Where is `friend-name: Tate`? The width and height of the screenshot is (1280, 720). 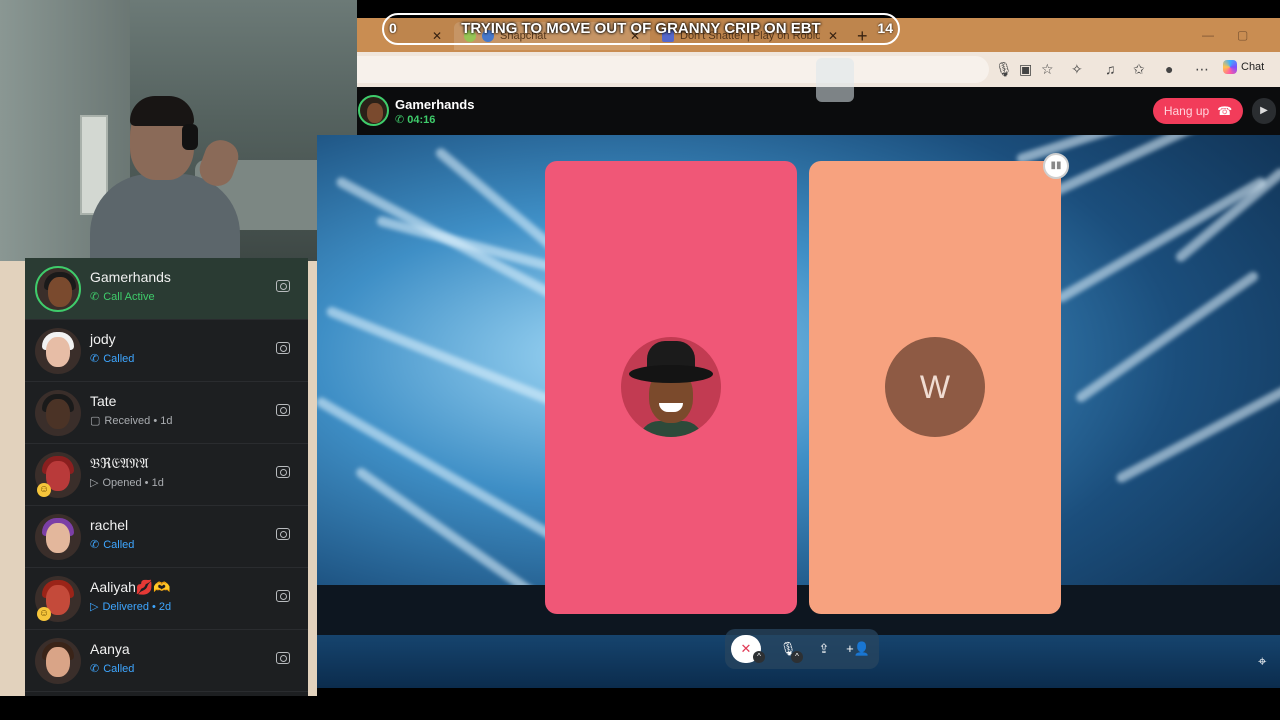 friend-name: Tate is located at coordinates (103, 401).